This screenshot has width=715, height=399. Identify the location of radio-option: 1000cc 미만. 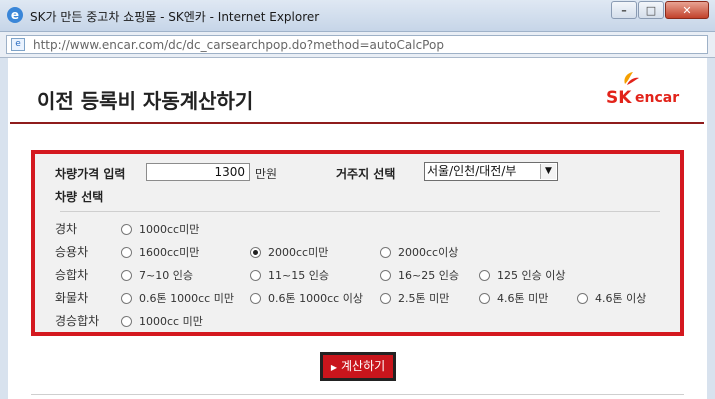
(162, 321).